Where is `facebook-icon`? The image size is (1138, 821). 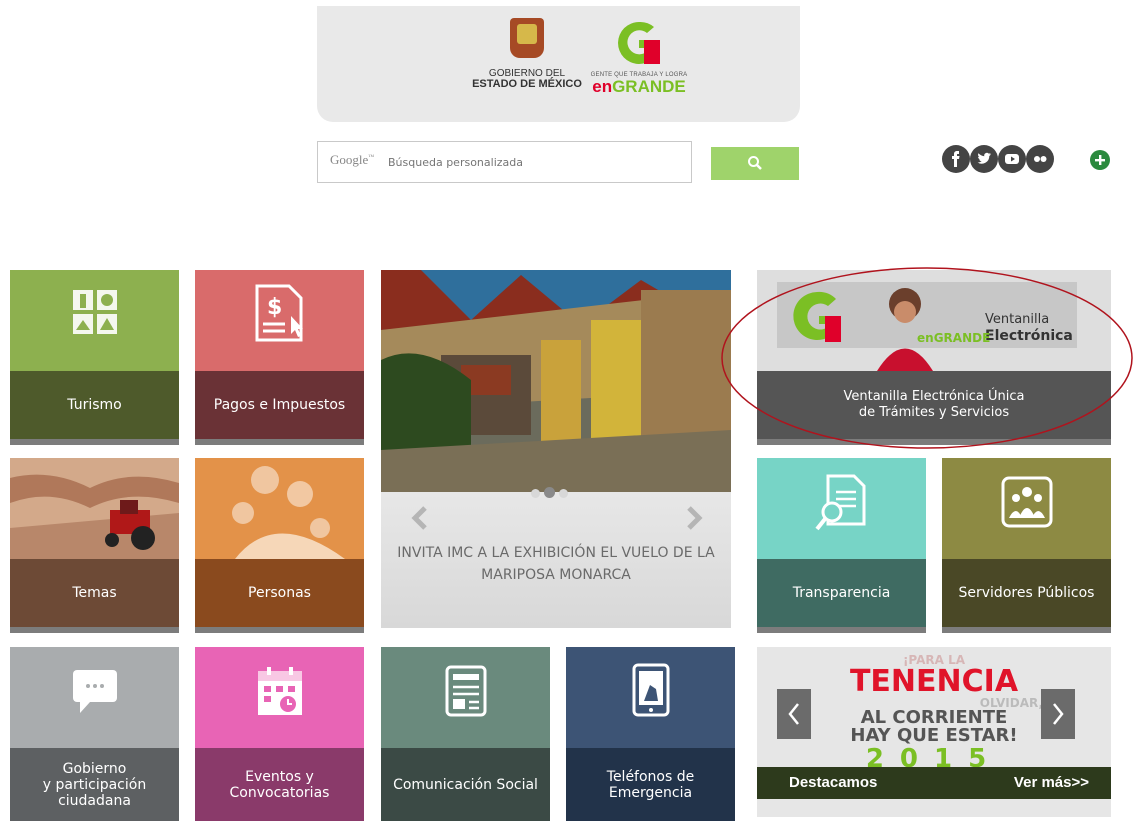
facebook-icon is located at coordinates (956, 159).